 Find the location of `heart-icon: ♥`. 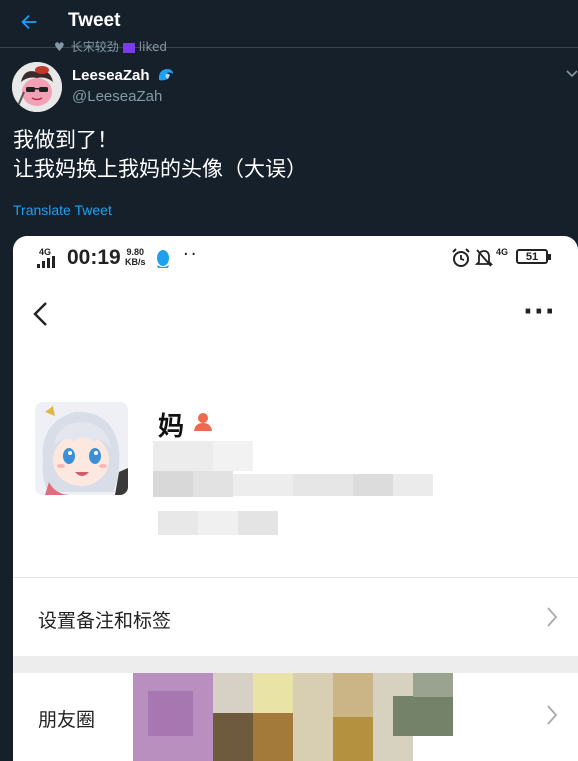

heart-icon: ♥ is located at coordinates (59, 47).